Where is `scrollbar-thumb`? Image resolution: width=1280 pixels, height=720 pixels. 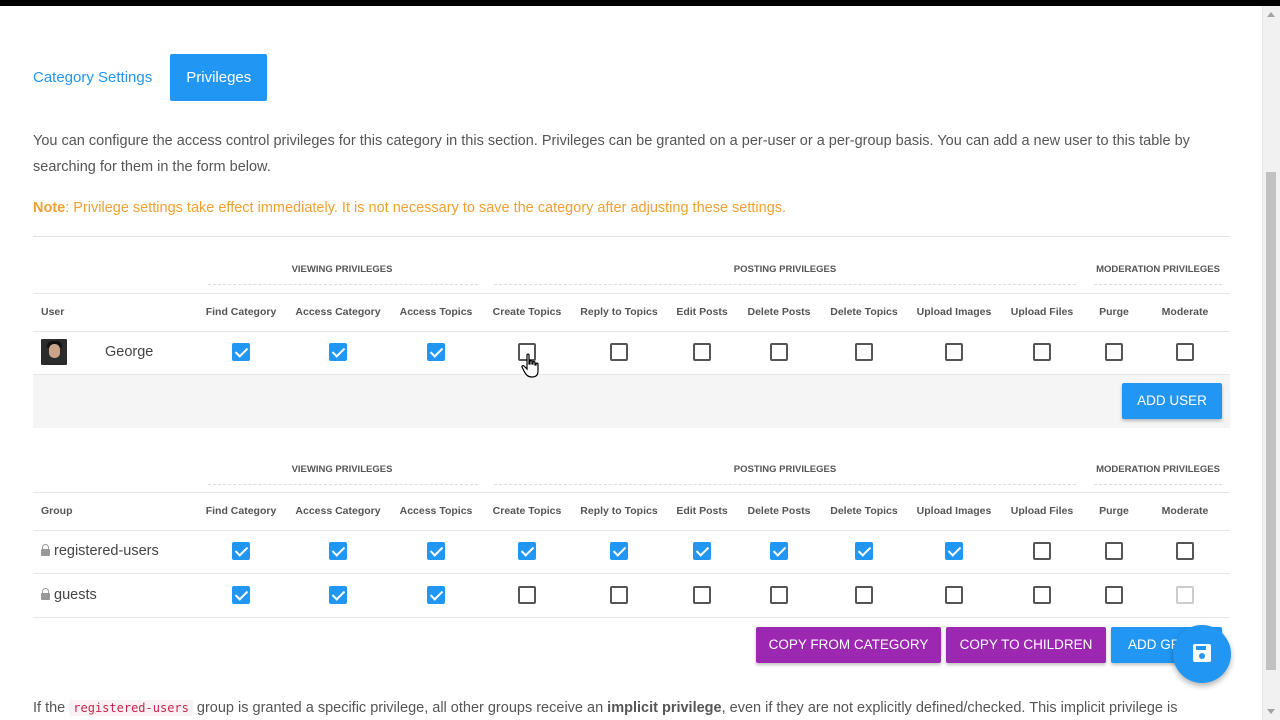
scrollbar-thumb is located at coordinates (1271, 421).